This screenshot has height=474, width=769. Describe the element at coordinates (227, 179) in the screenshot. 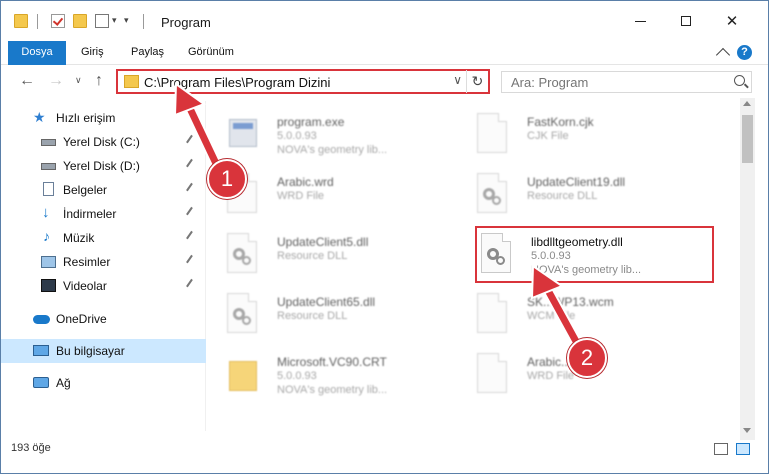

I see `annotation-badge-1: 1` at that location.